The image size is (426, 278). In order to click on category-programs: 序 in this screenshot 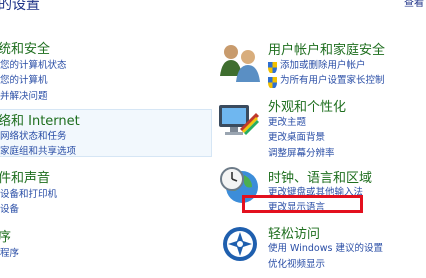, I will do `click(5, 235)`.